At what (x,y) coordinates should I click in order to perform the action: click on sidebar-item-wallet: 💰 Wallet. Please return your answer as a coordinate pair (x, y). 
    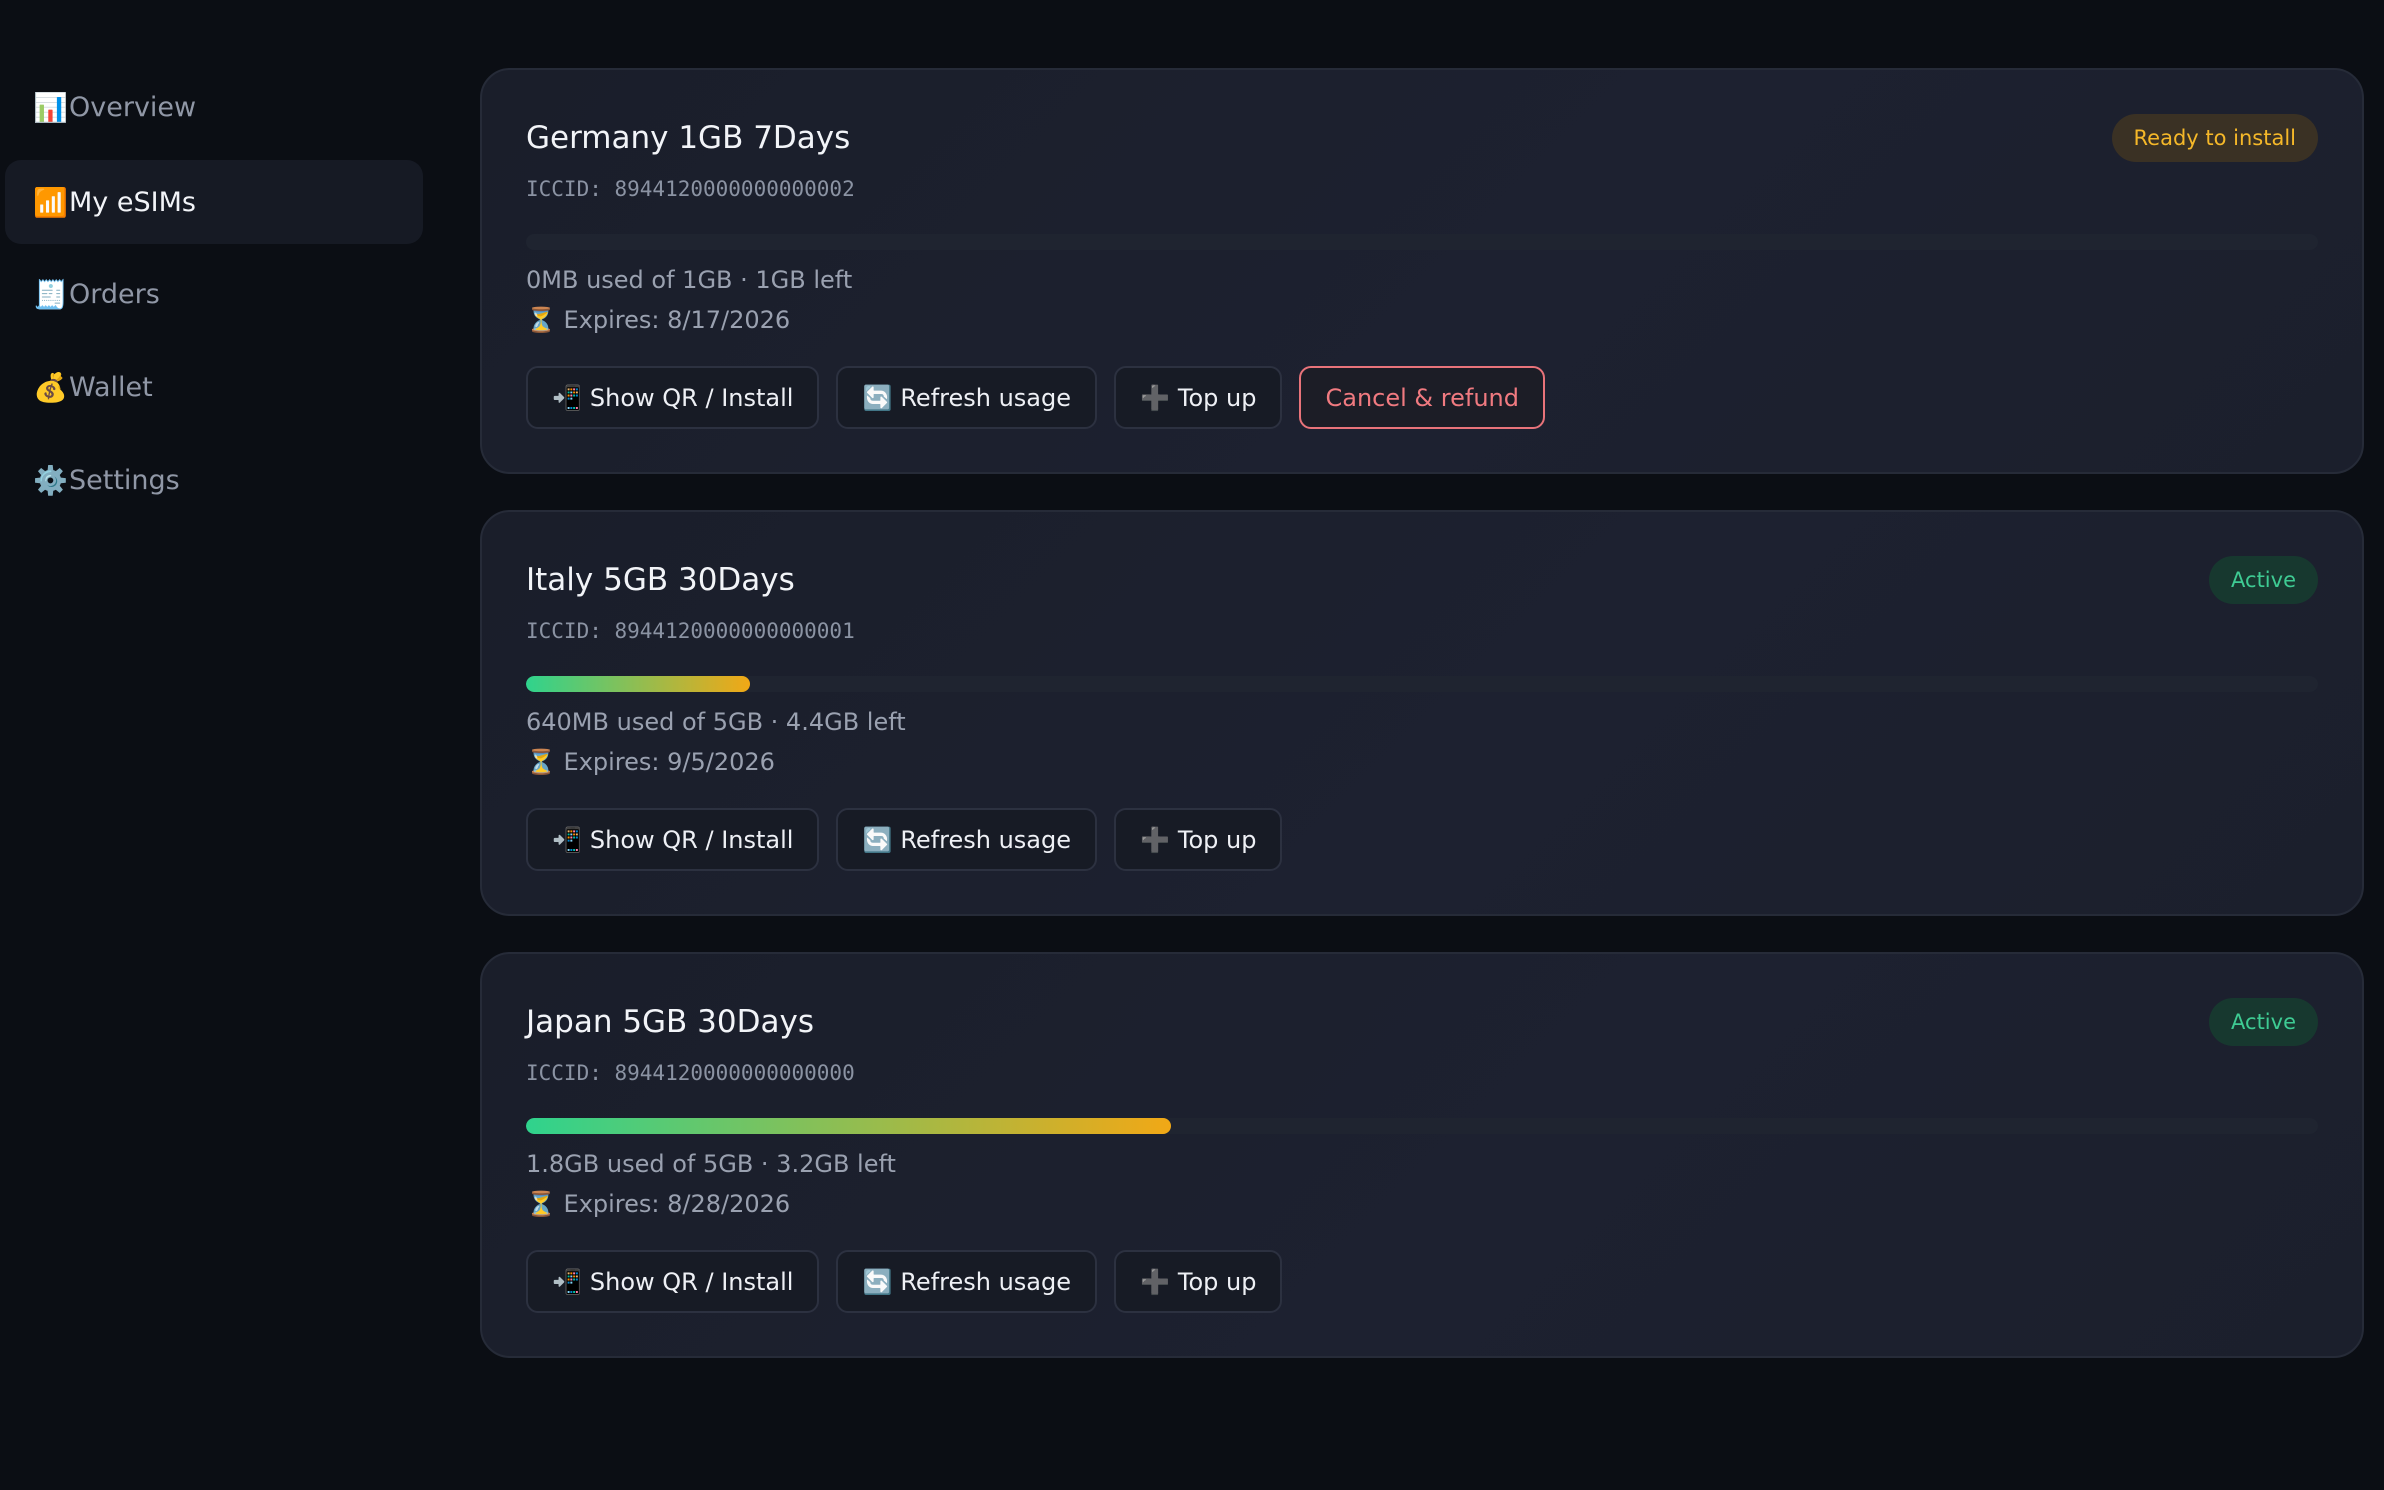
    Looking at the image, I should click on (214, 387).